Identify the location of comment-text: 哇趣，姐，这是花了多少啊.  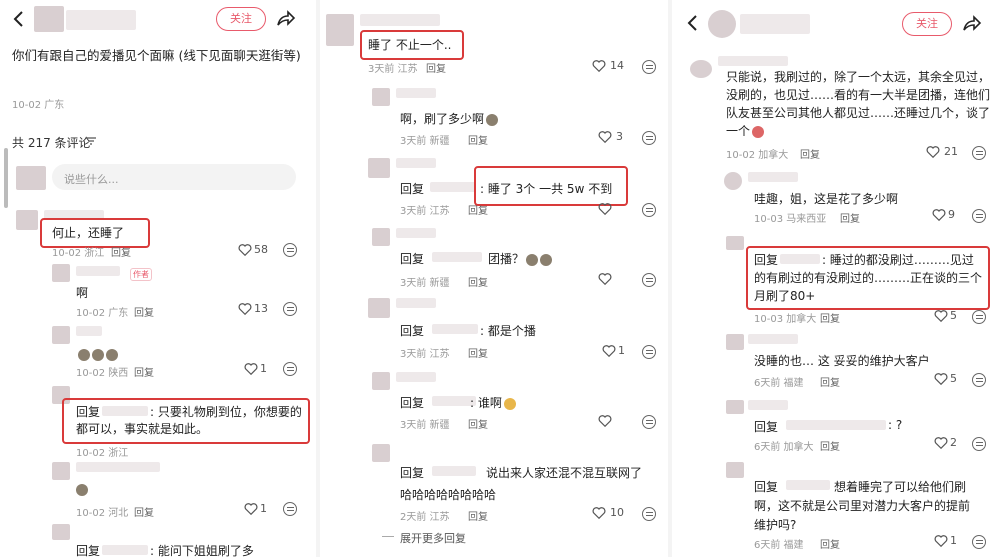
(826, 199).